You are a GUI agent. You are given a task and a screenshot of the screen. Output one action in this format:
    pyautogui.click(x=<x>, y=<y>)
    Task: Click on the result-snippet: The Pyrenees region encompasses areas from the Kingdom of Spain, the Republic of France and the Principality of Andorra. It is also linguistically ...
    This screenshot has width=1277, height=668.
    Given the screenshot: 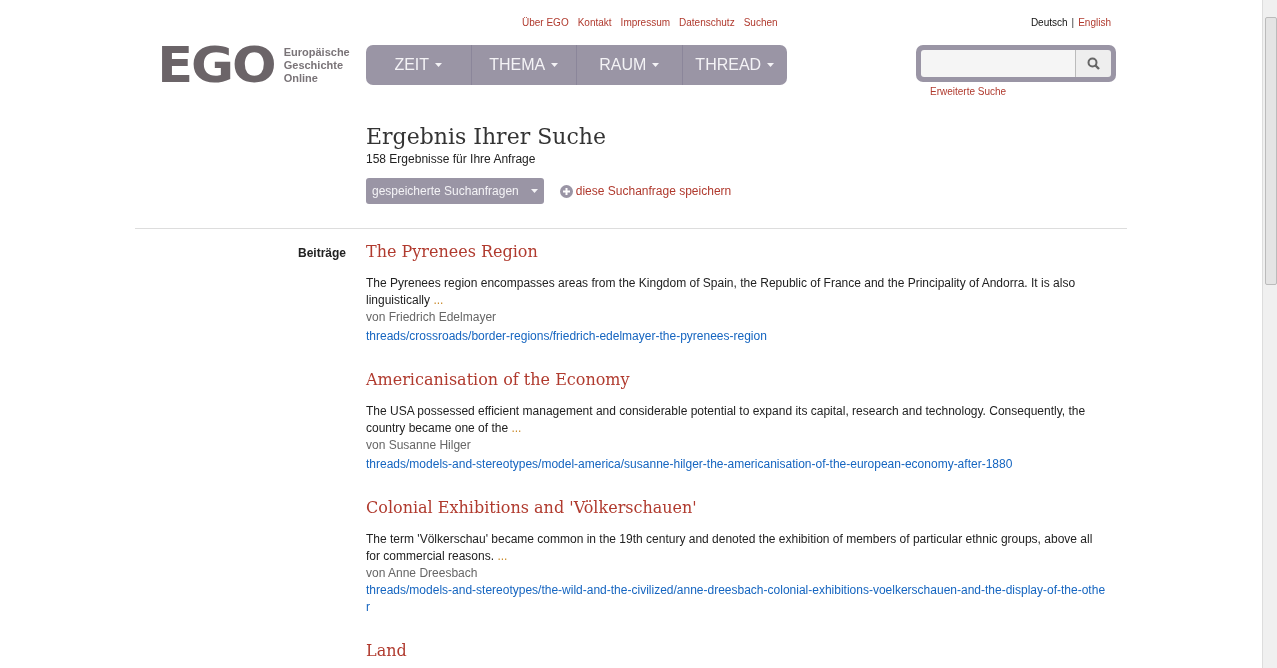 What is the action you would take?
    pyautogui.click(x=721, y=292)
    